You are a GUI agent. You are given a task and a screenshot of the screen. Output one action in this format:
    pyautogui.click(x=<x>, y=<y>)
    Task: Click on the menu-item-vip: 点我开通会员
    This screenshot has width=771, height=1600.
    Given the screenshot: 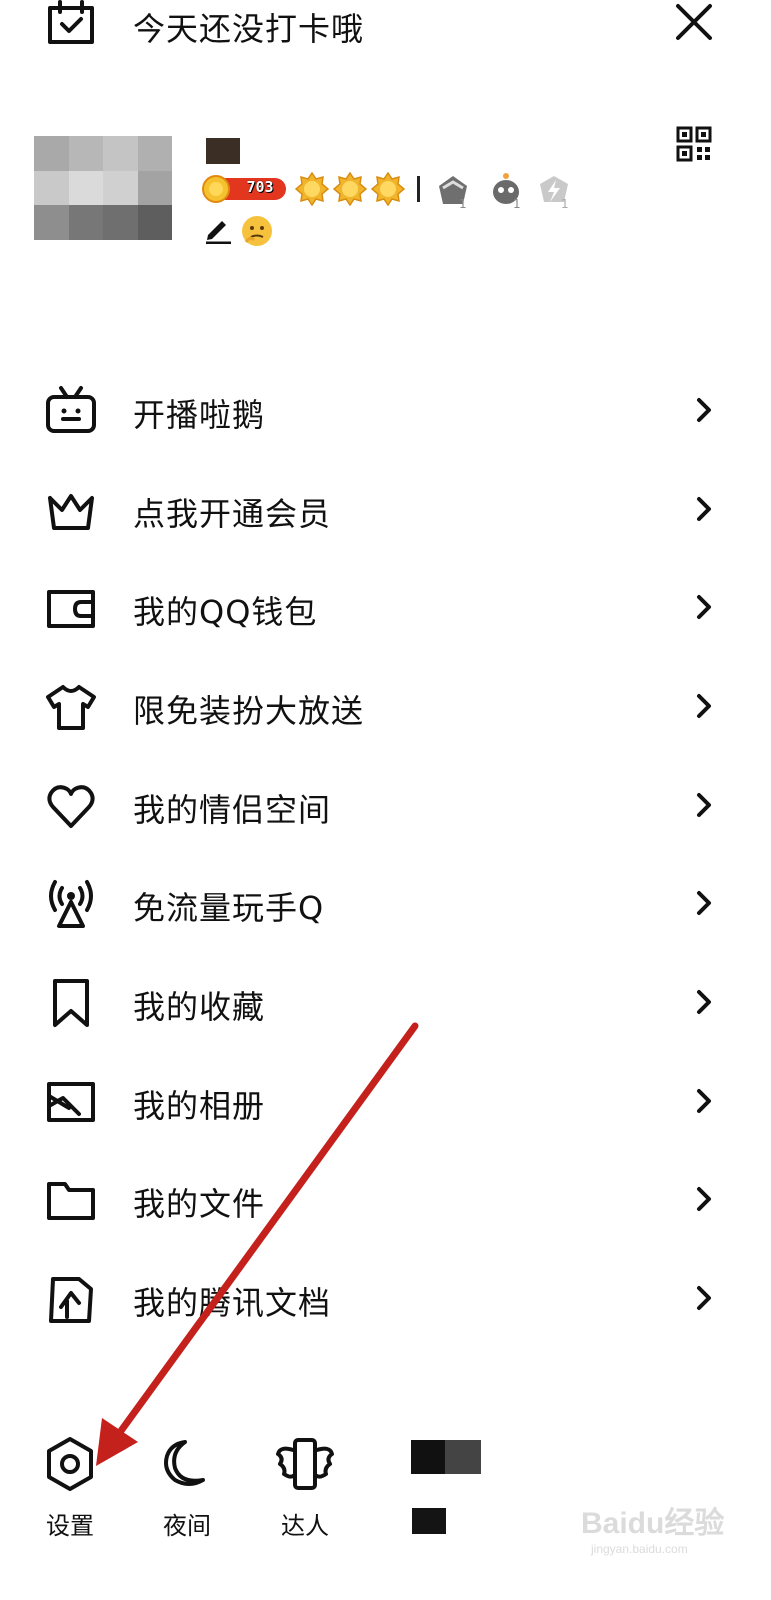 What is the action you would take?
    pyautogui.click(x=385, y=509)
    